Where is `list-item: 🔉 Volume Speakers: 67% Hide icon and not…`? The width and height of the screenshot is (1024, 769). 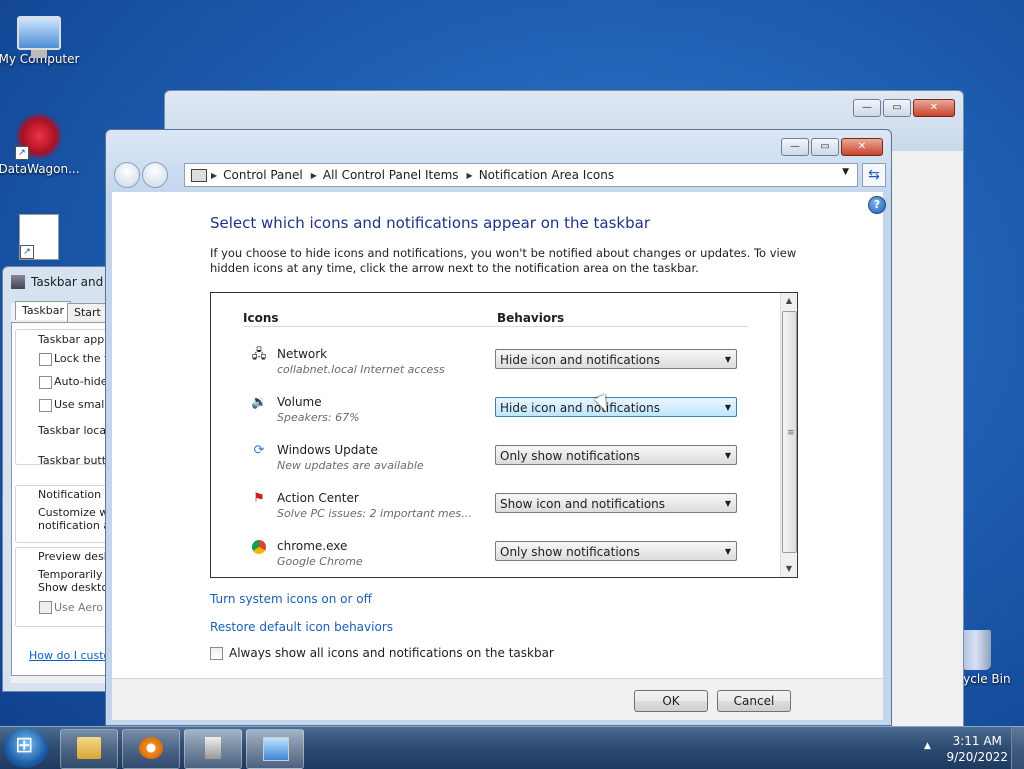 list-item: 🔉 Volume Speakers: 67% Hide icon and not… is located at coordinates (491, 415).